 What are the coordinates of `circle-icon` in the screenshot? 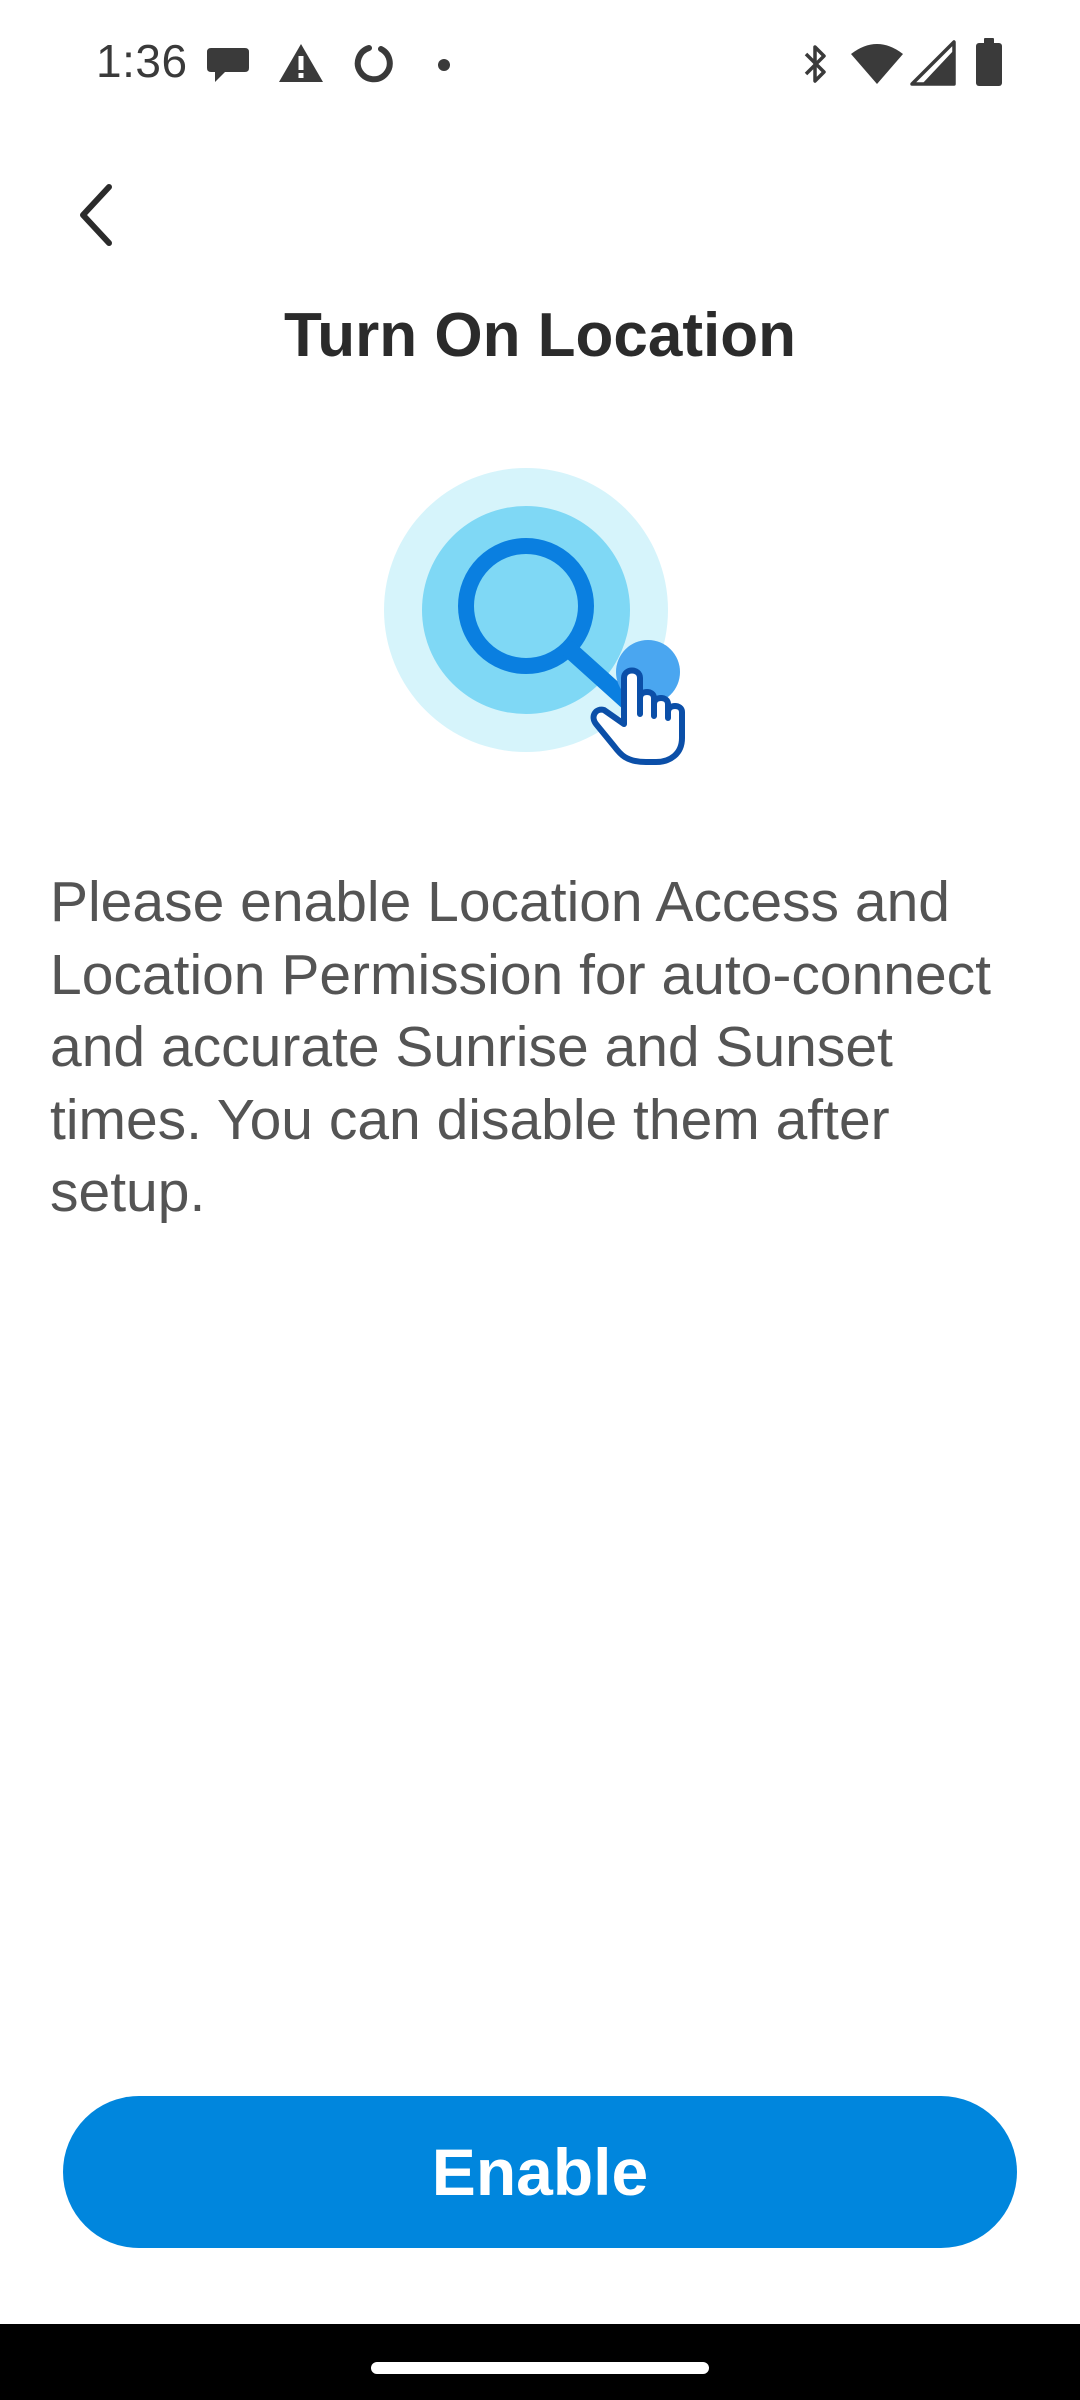 It's located at (373, 64).